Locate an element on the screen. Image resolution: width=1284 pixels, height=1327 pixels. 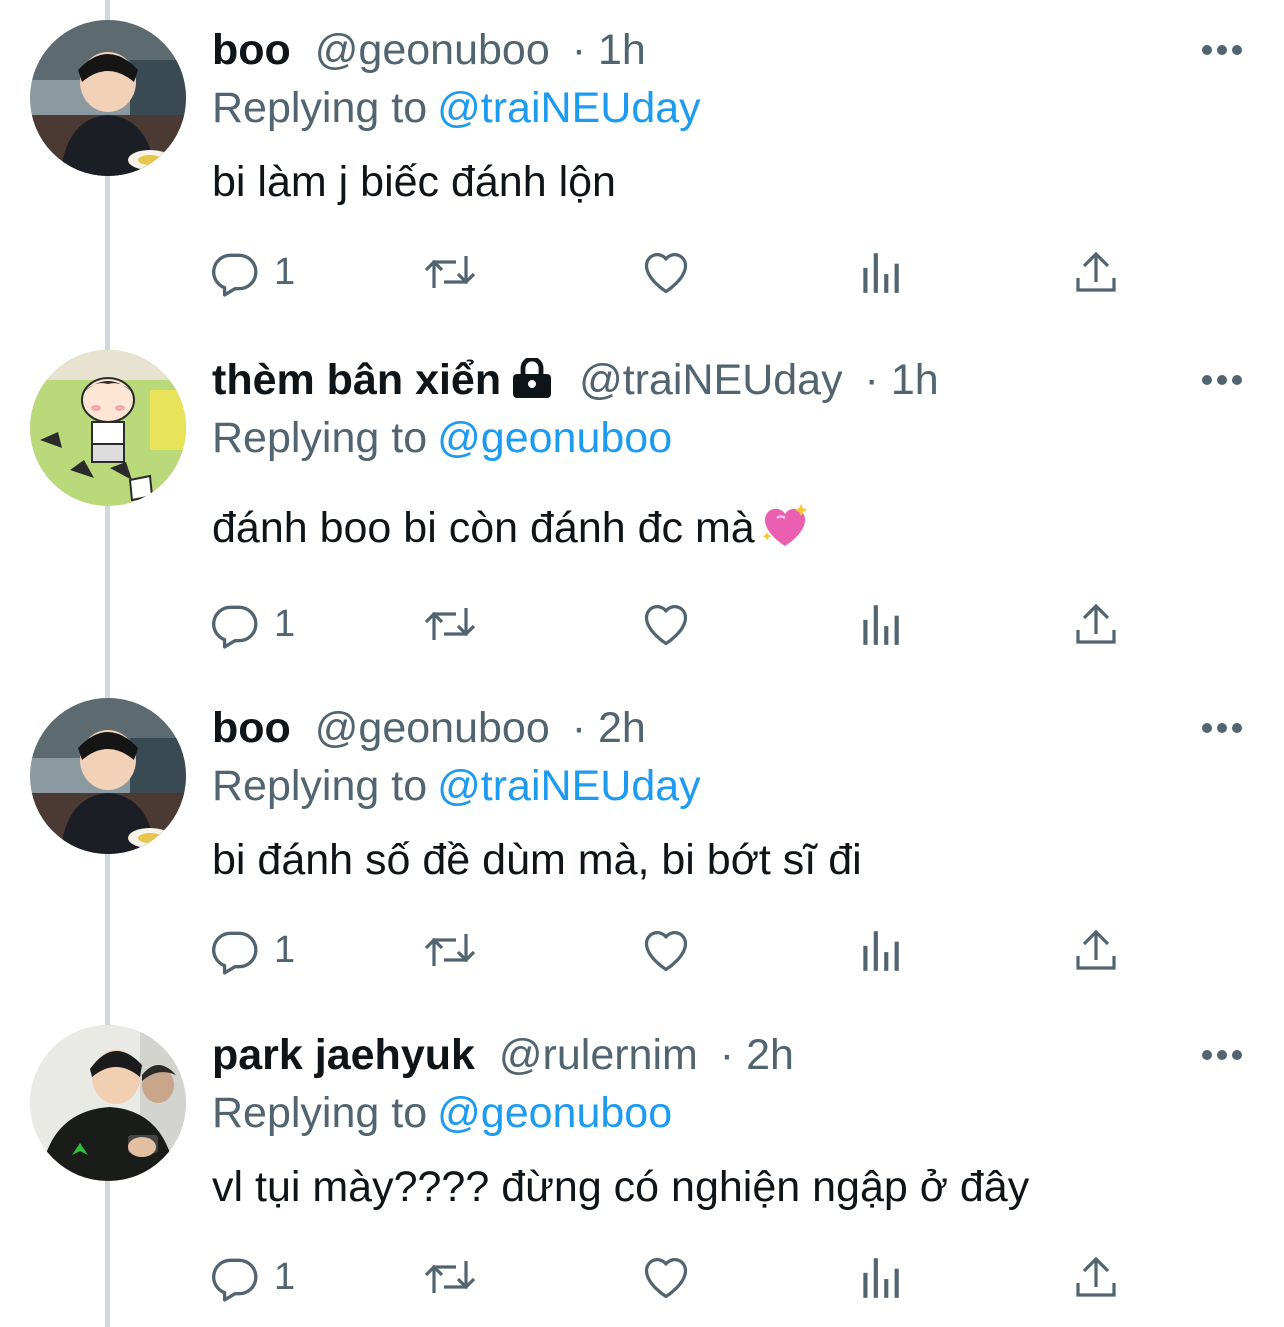
tweet-text-content: vl tụi mày???? đừng có nghiện ngập ở đây is located at coordinates (621, 1187).